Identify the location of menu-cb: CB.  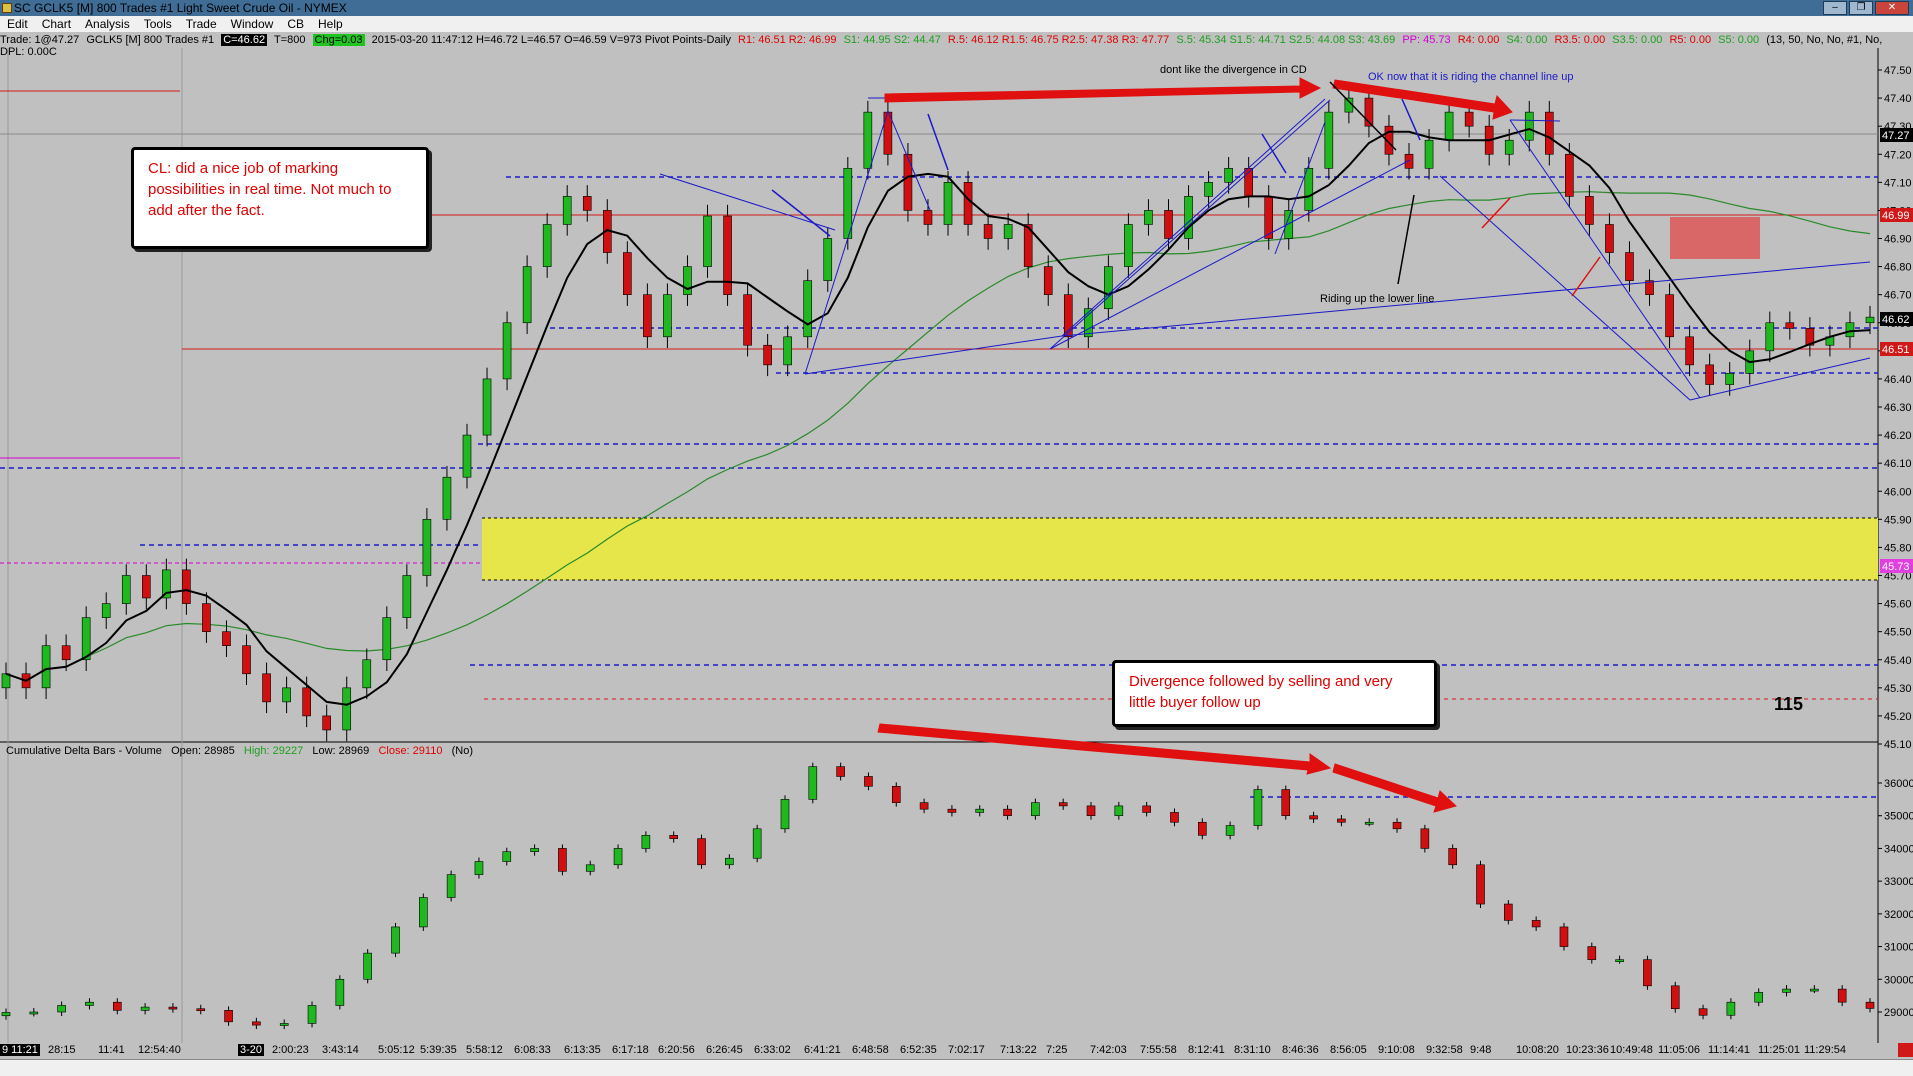
(295, 24).